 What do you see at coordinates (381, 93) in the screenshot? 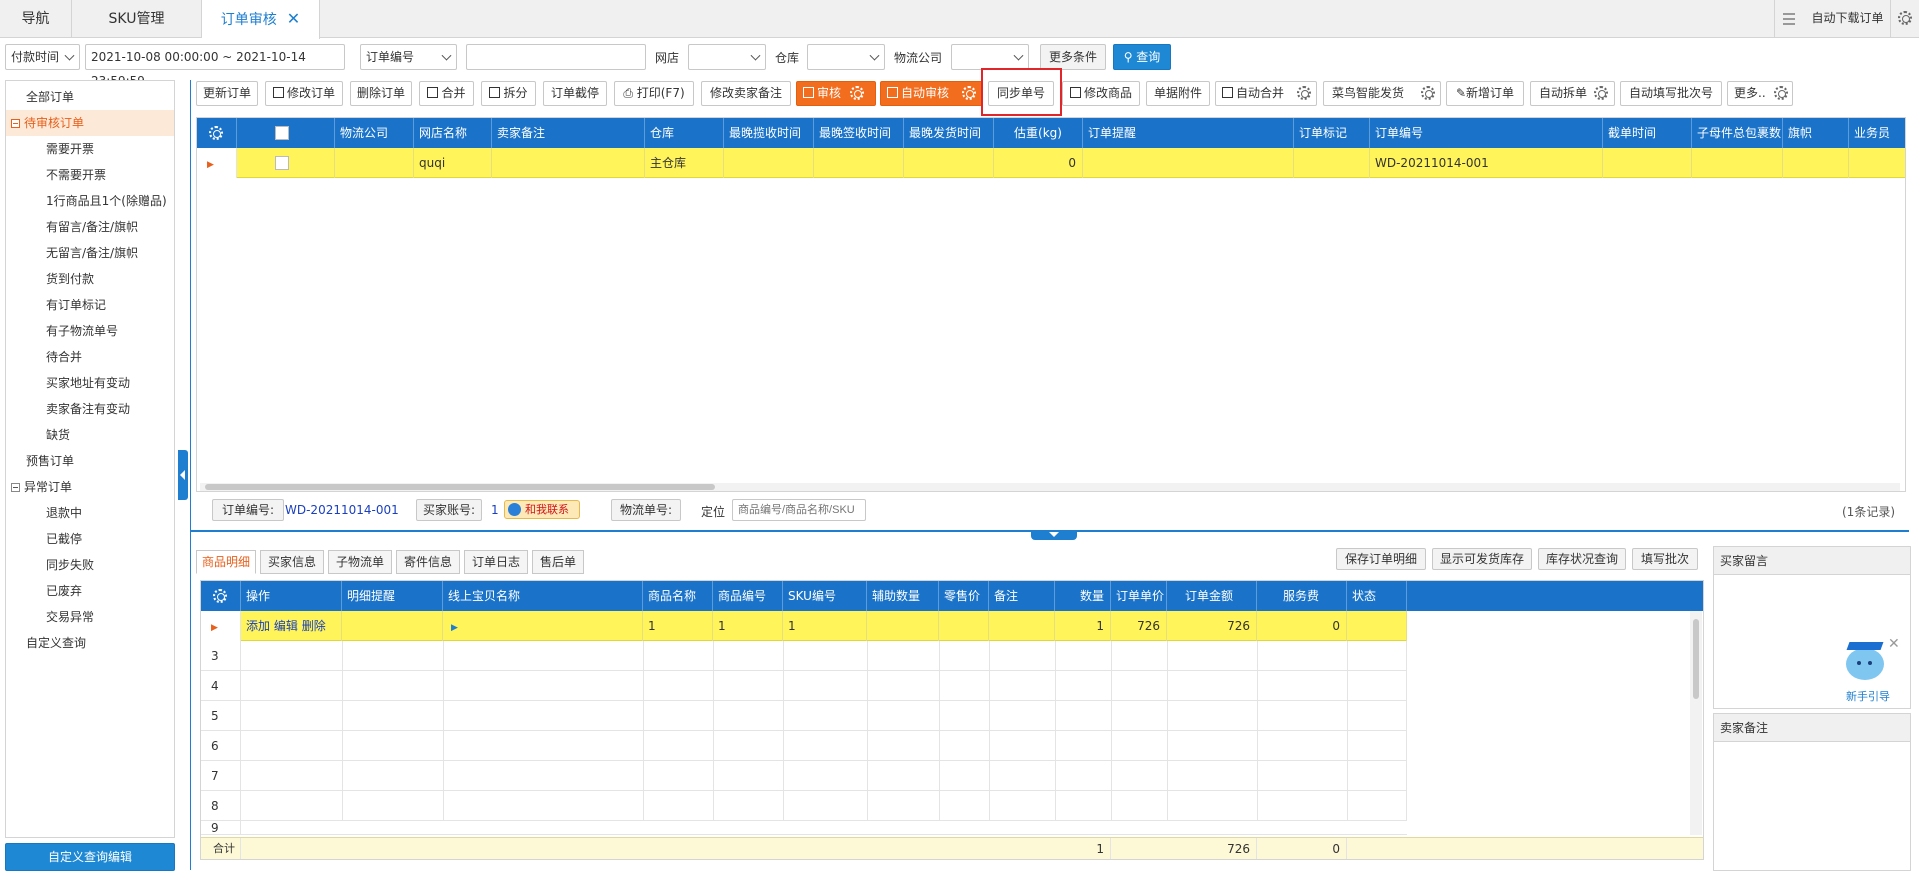
I see `delete-order-button: 删除订单` at bounding box center [381, 93].